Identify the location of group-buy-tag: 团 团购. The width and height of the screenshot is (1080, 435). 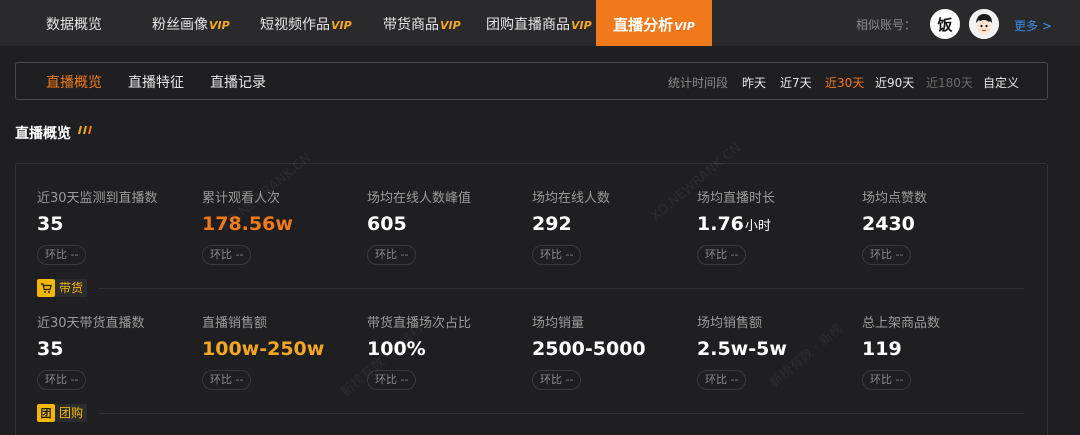
(62, 413).